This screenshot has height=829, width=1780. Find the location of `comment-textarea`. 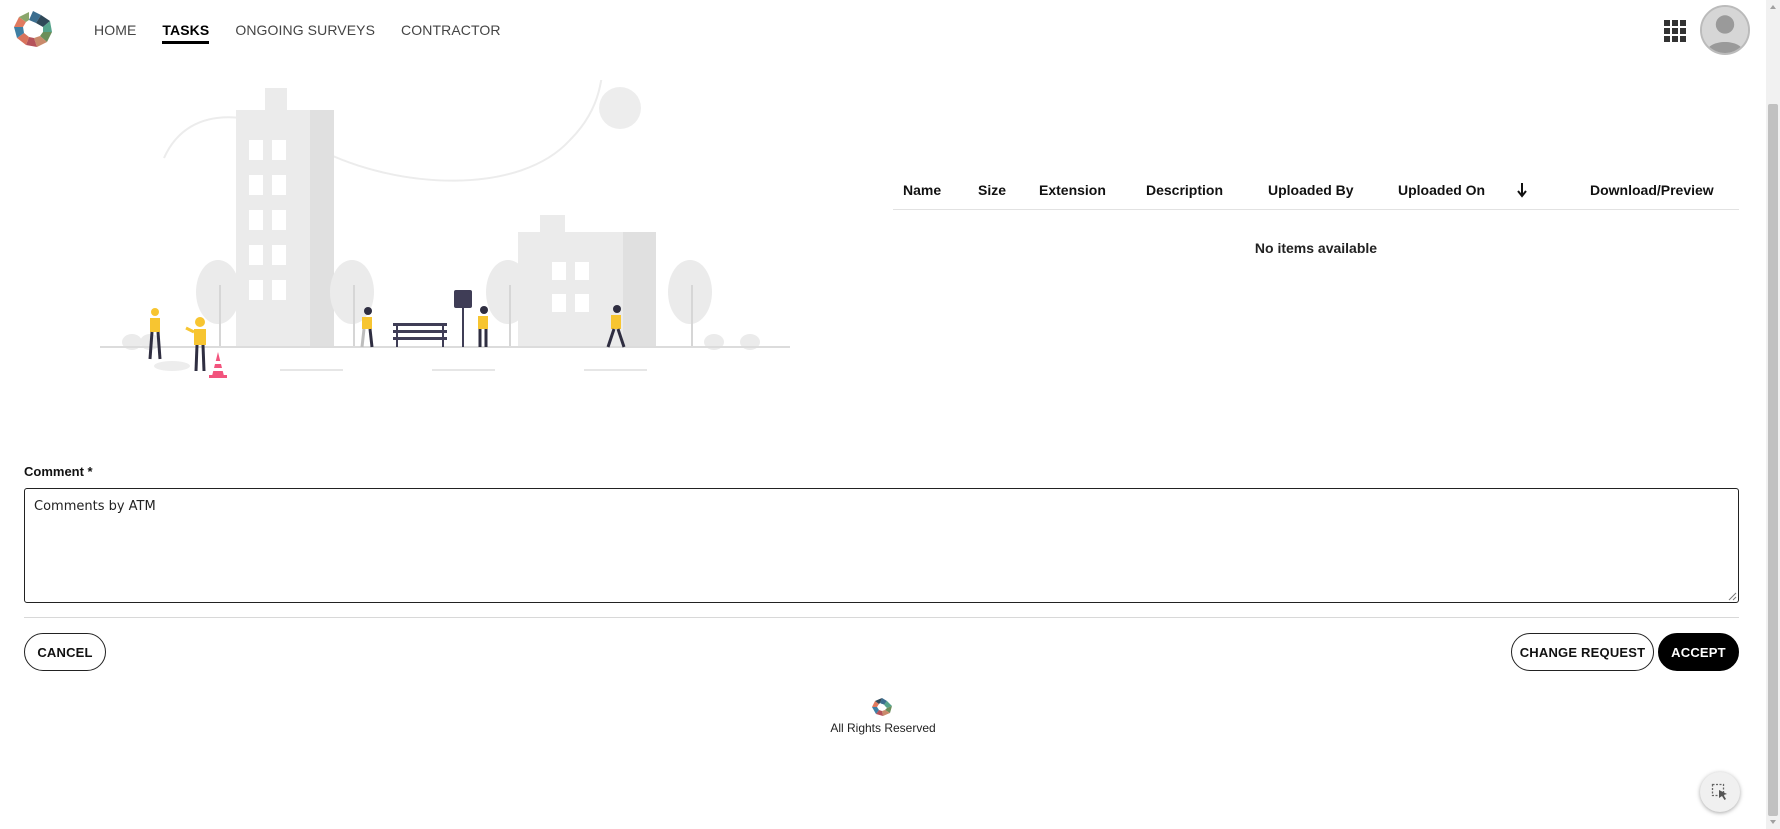

comment-textarea is located at coordinates (881, 545).